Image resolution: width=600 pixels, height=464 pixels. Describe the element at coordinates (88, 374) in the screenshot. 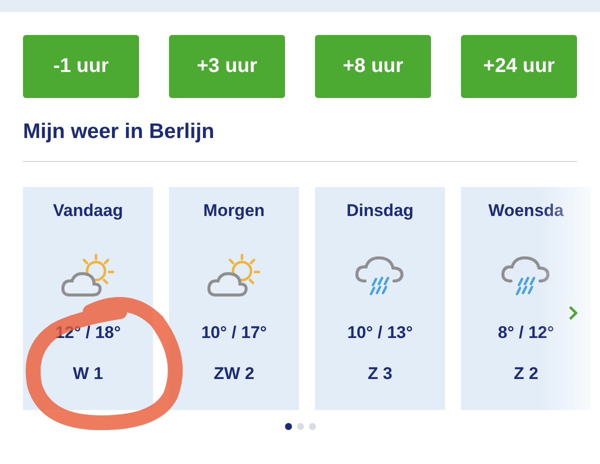

I see `wind-label: W 1` at that location.